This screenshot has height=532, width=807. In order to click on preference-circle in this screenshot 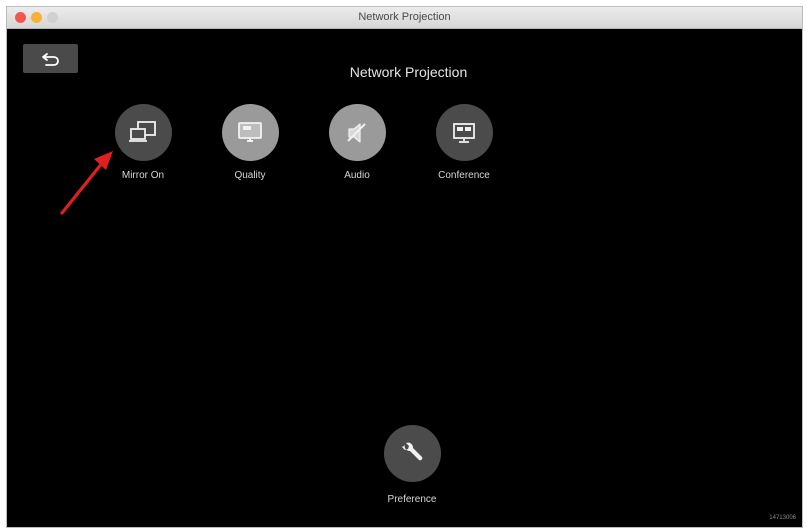, I will do `click(412, 453)`.